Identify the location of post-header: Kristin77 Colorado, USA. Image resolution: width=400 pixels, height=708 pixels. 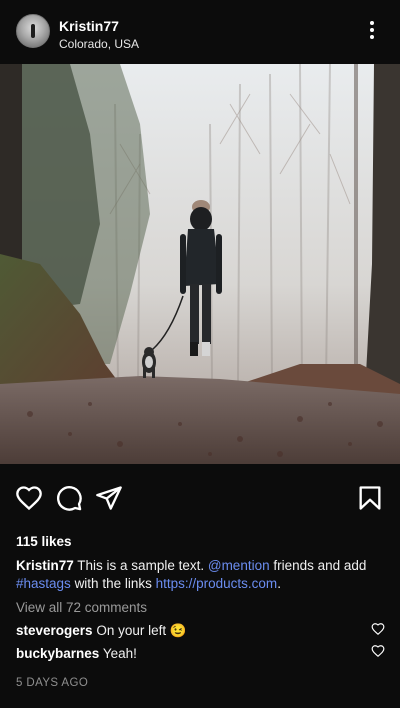
(200, 32).